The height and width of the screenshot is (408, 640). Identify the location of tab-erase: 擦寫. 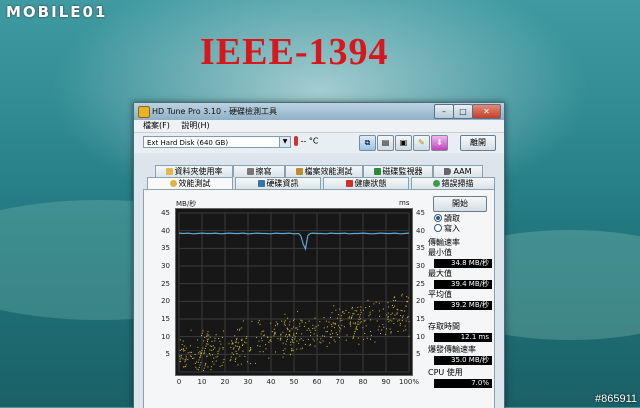
(259, 171).